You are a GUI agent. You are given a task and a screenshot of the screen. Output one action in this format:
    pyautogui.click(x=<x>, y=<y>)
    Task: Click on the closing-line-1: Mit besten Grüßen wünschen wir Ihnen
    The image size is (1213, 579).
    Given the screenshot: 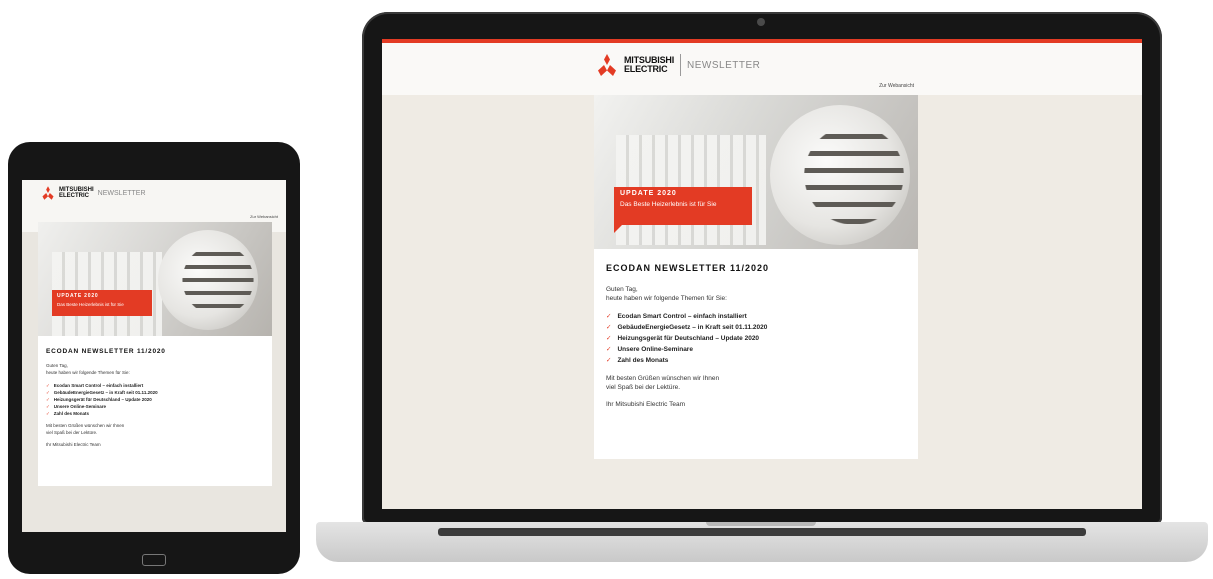 What is the action you would take?
    pyautogui.click(x=663, y=378)
    